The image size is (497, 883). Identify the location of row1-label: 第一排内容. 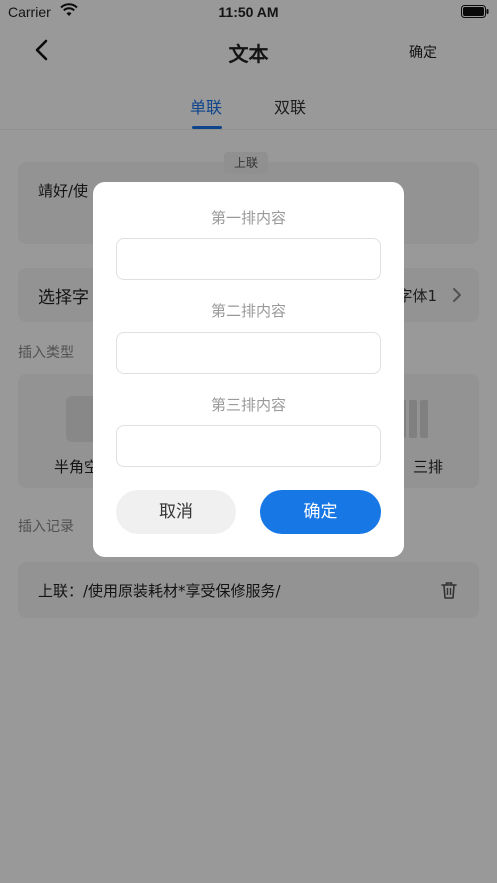
(248, 218).